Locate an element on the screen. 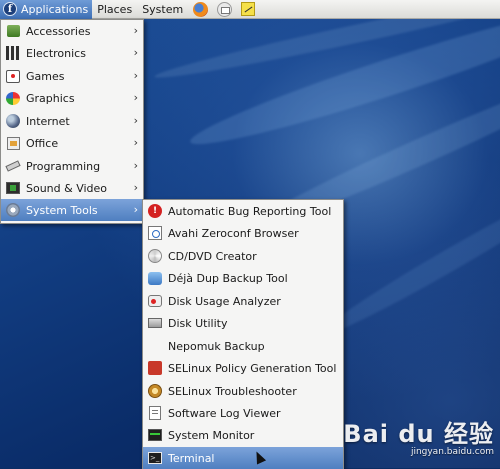 This screenshot has width=500, height=469. menu-item-accessories: Accessories › is located at coordinates (72, 31).